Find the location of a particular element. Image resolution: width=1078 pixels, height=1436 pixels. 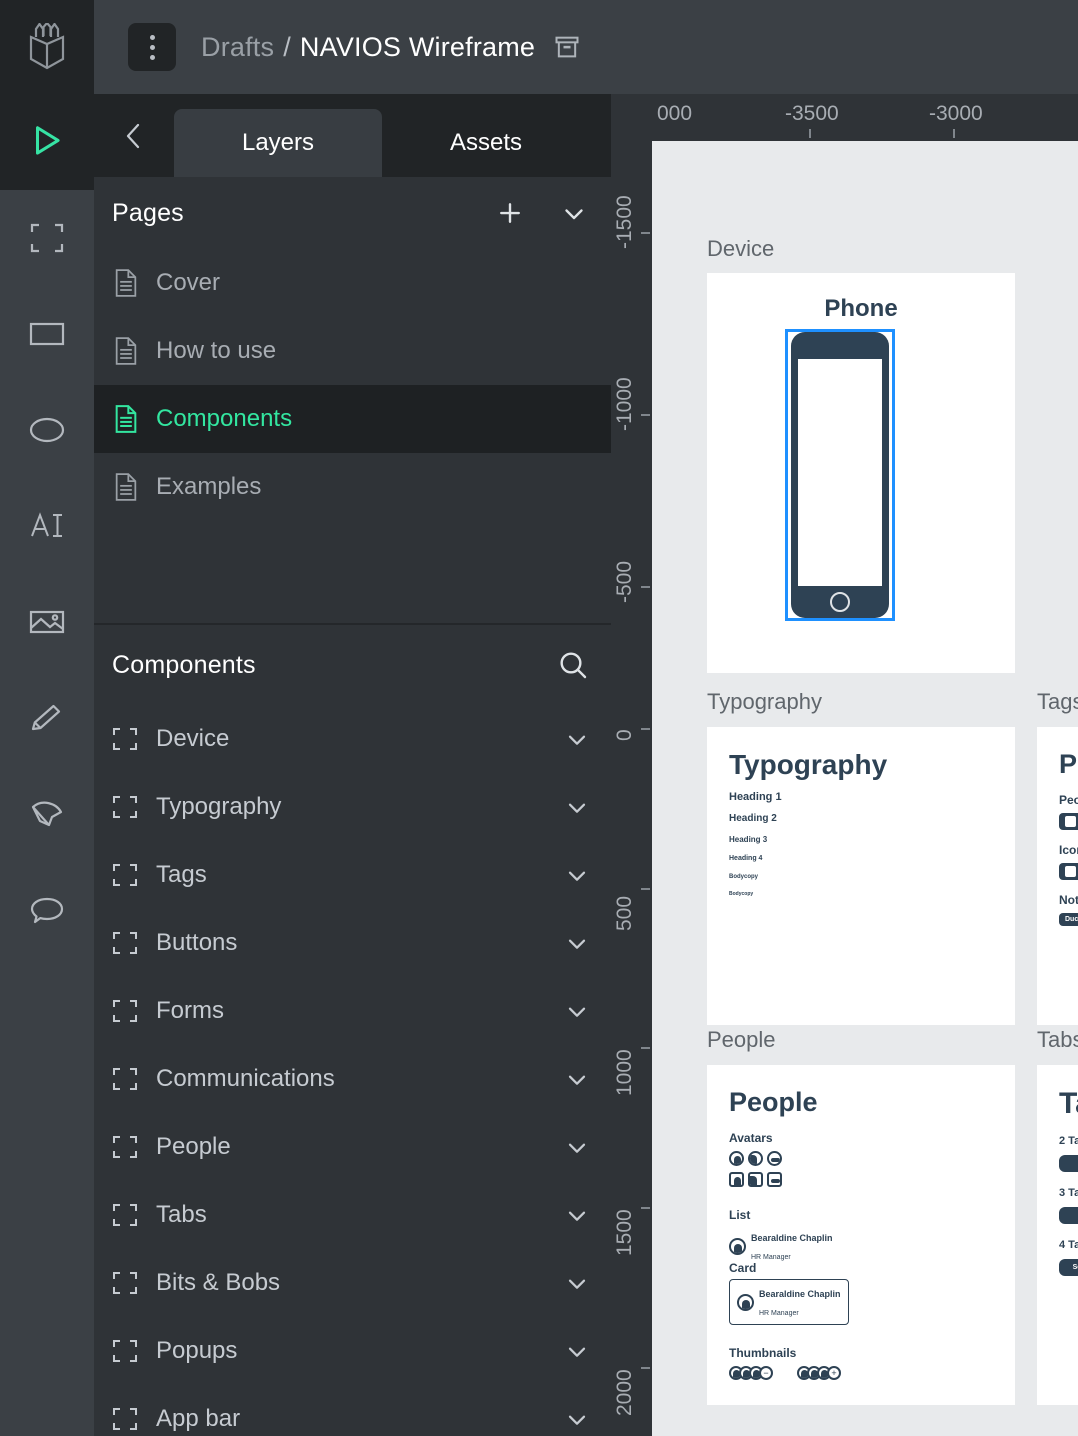

component-item-device: Device is located at coordinates (352, 739).